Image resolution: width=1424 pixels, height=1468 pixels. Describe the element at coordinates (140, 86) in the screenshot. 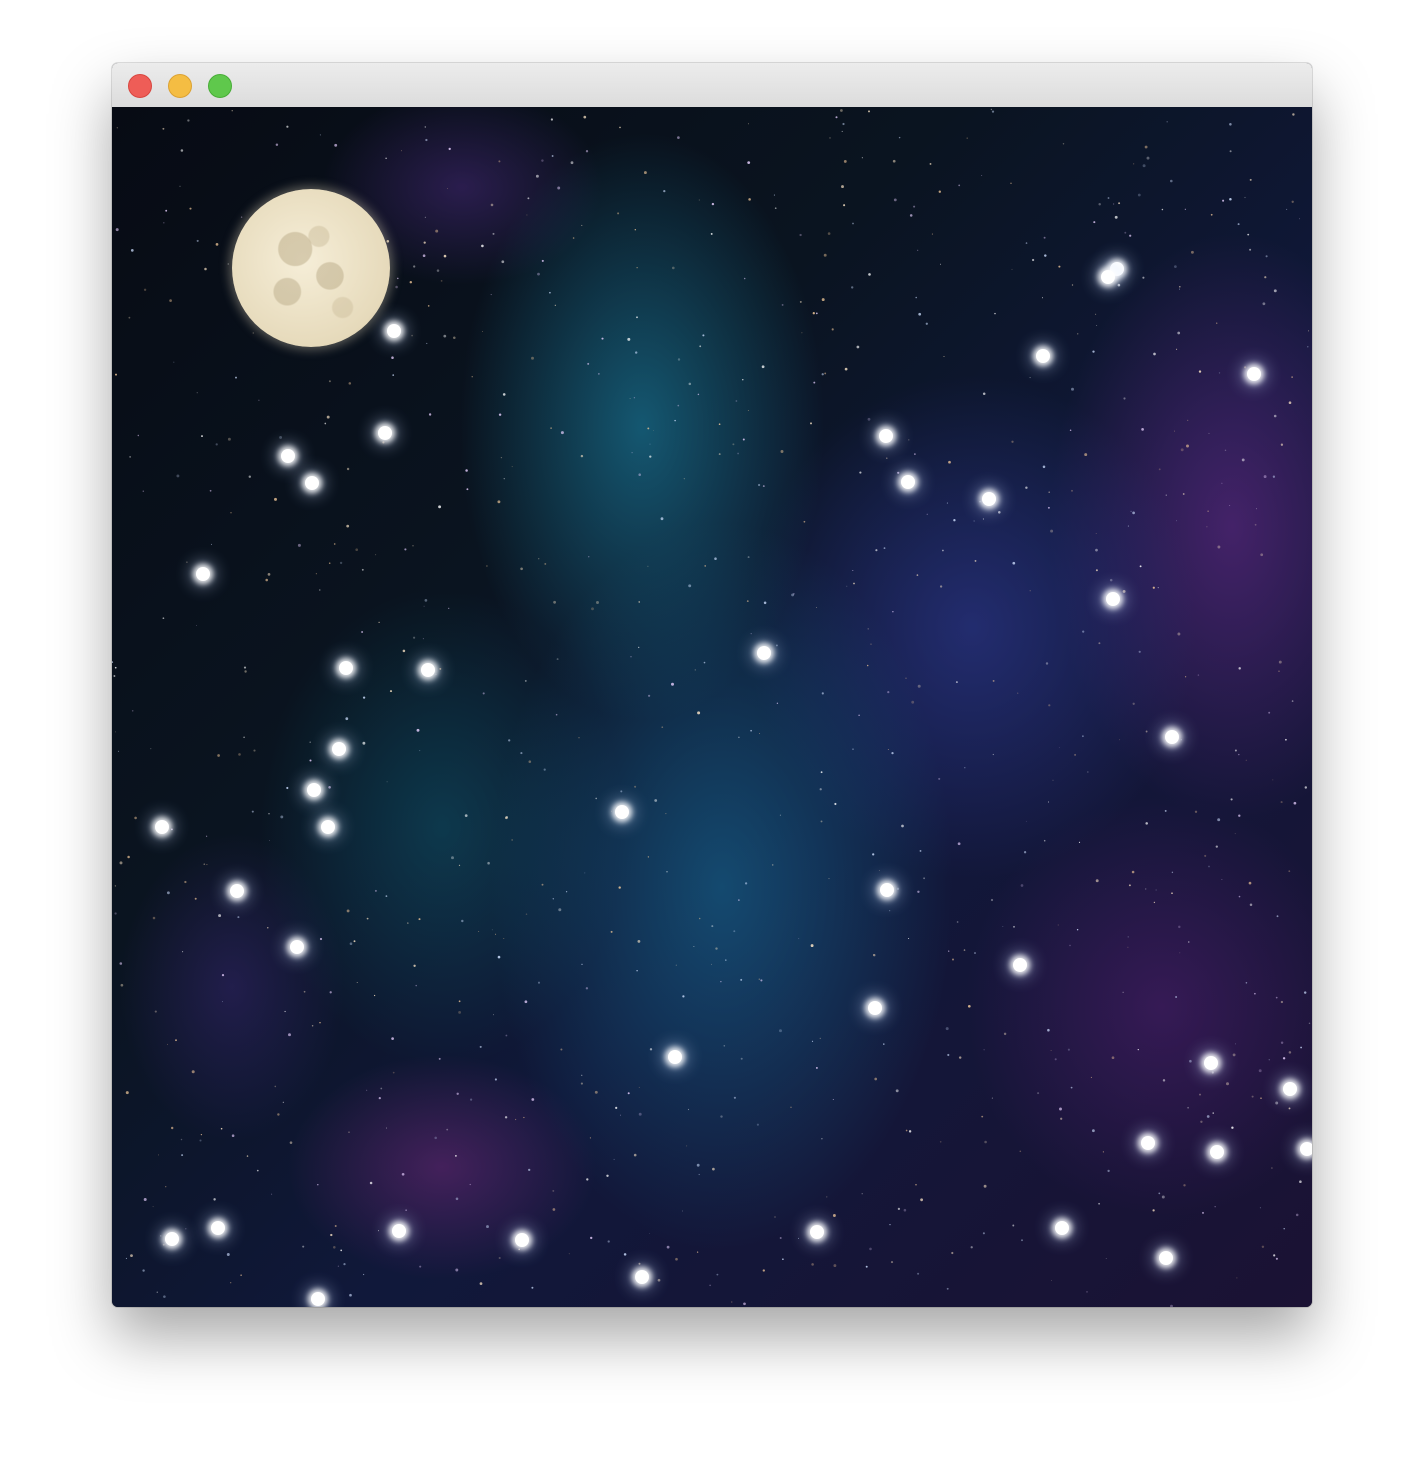

I see `close-button` at that location.